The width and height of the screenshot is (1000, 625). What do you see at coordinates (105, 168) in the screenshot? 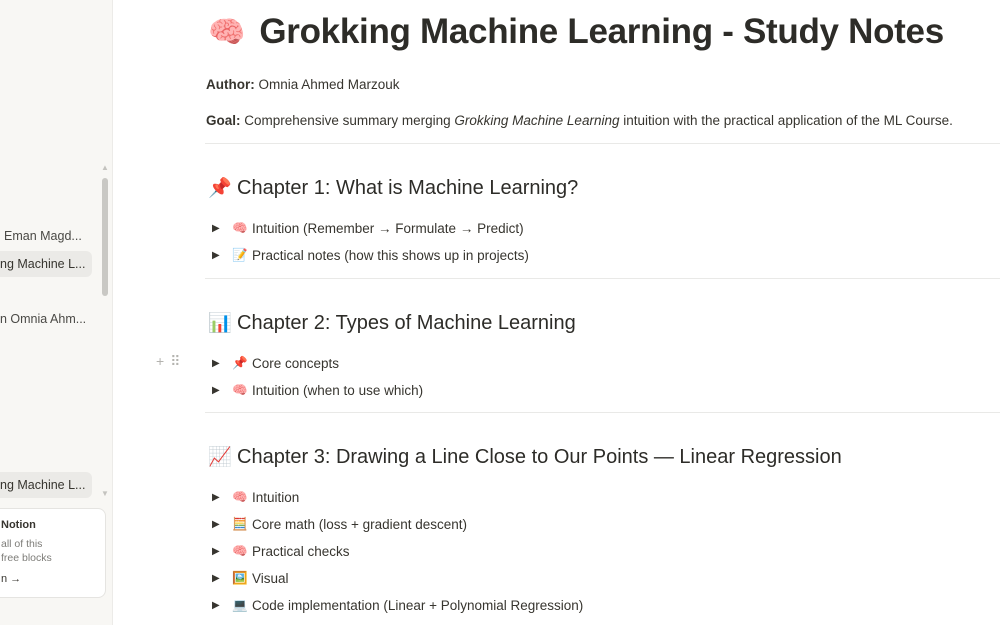
I see `scroll-up-arrow-icon: ▲` at bounding box center [105, 168].